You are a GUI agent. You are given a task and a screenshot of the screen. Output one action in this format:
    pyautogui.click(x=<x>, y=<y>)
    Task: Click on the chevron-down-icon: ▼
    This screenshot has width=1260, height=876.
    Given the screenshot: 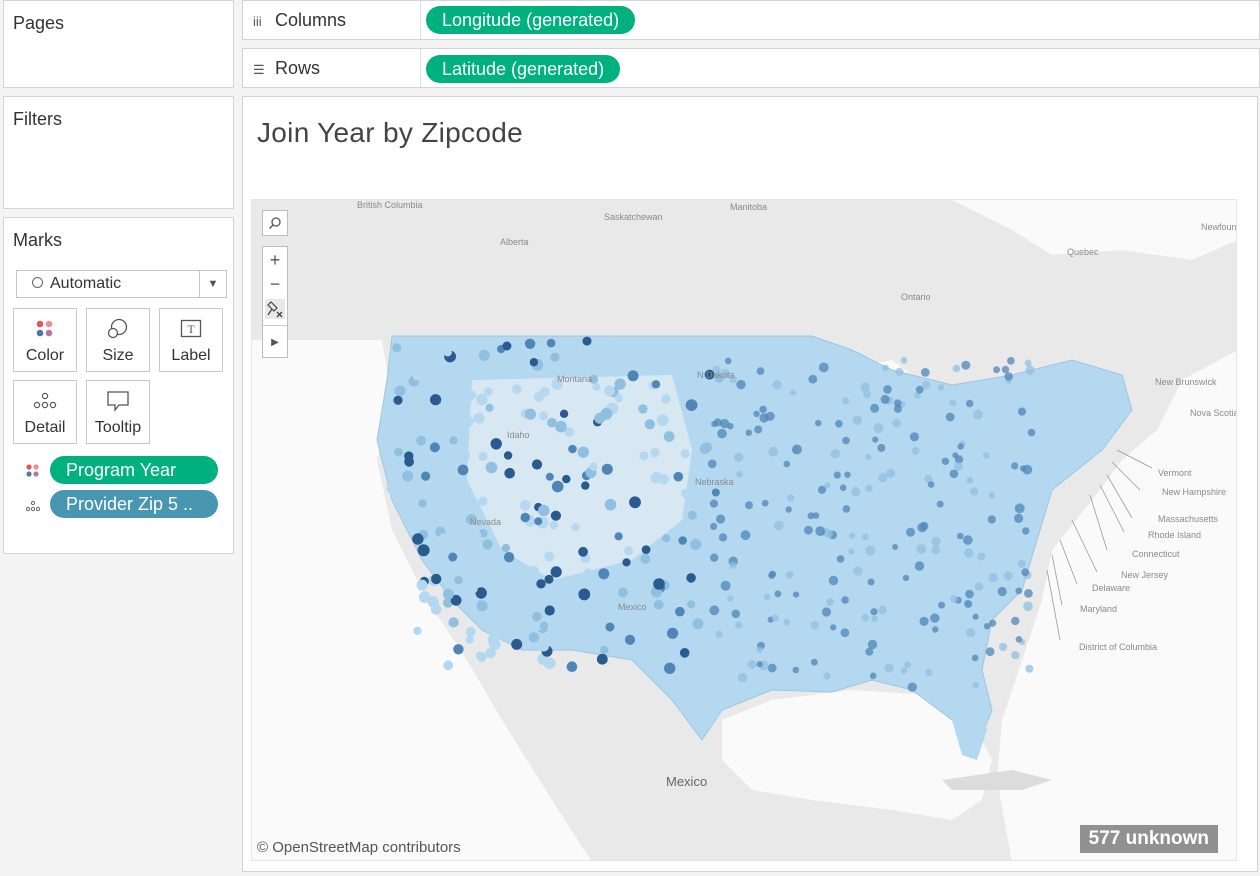 What is the action you would take?
    pyautogui.click(x=212, y=284)
    